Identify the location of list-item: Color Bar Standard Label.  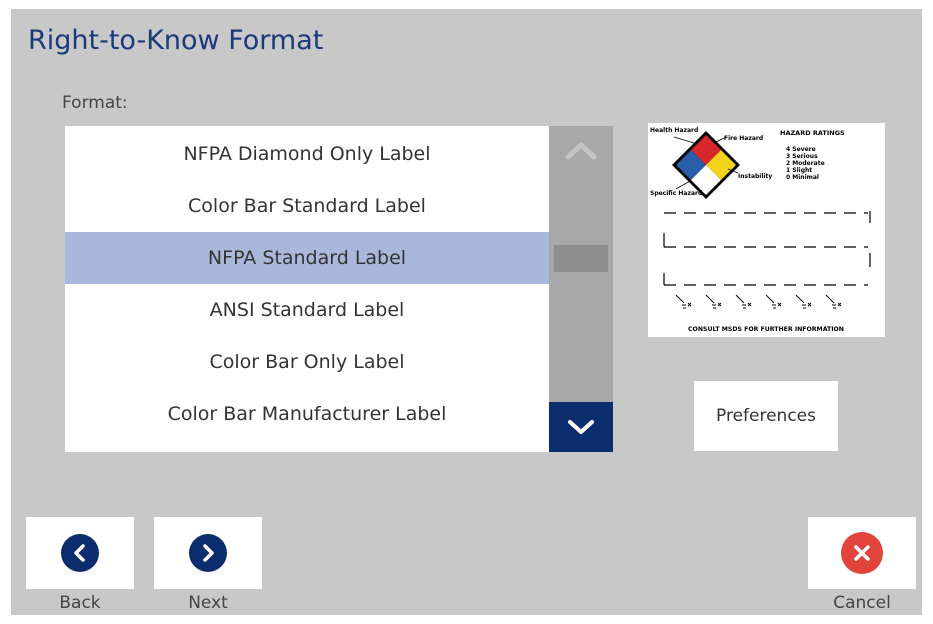
(307, 206).